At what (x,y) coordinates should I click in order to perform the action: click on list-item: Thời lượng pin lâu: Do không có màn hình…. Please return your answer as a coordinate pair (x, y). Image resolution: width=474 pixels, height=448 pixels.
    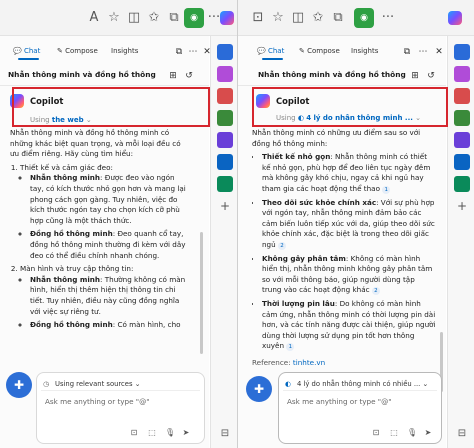
    Looking at the image, I should click on (349, 325).